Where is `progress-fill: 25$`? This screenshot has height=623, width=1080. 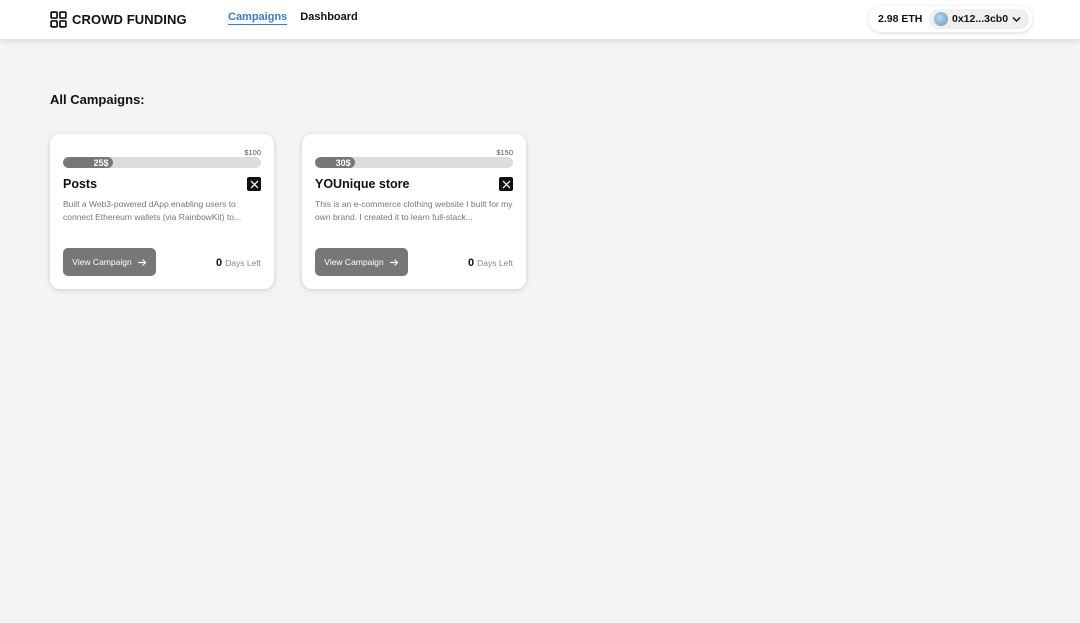 progress-fill: 25$ is located at coordinates (88, 162).